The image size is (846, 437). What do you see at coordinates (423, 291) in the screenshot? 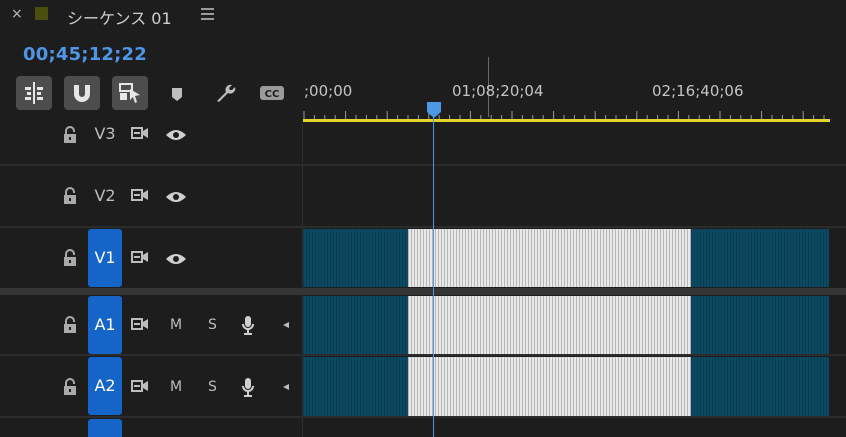
I see `video-audio-separator` at bounding box center [423, 291].